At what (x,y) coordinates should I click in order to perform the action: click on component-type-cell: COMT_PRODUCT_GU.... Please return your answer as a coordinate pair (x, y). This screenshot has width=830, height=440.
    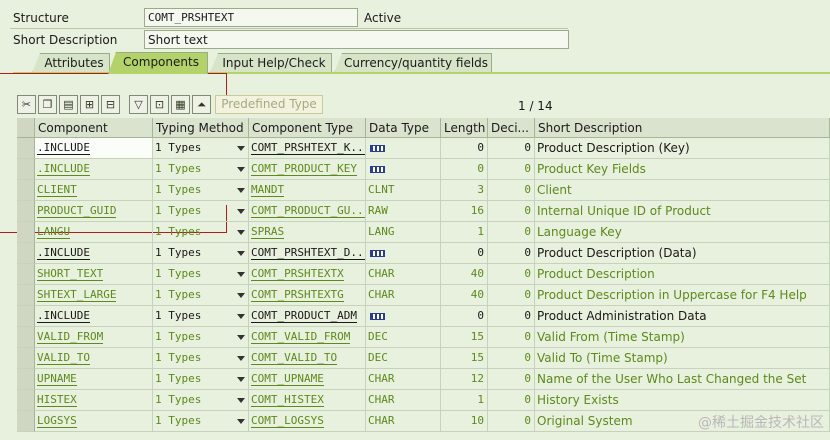
    Looking at the image, I should click on (307, 211).